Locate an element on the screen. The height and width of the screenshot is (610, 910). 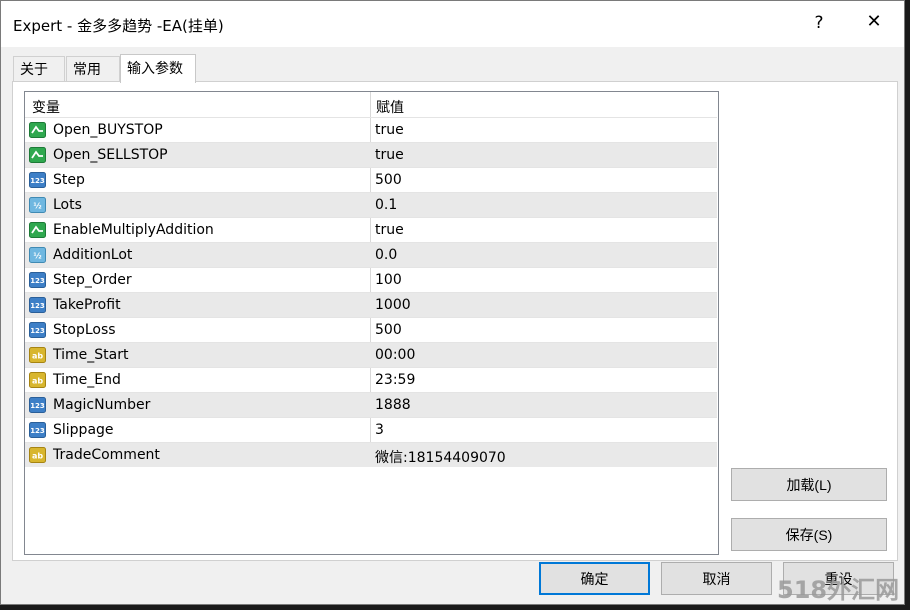
window-title: Expert - 金多多趋势 -EA(挂单) is located at coordinates (118, 26).